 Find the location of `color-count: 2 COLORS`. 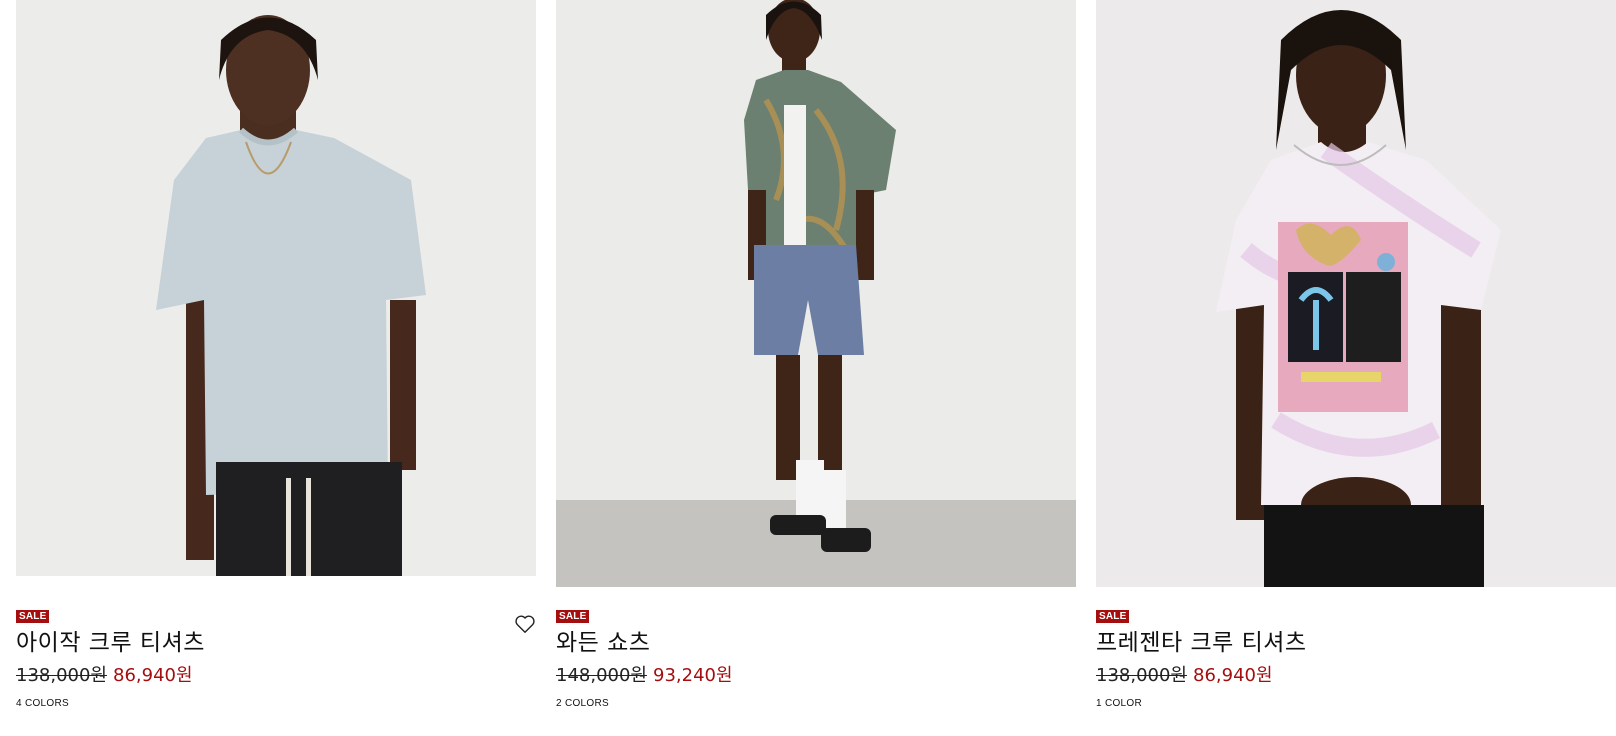

color-count: 2 COLORS is located at coordinates (816, 704).